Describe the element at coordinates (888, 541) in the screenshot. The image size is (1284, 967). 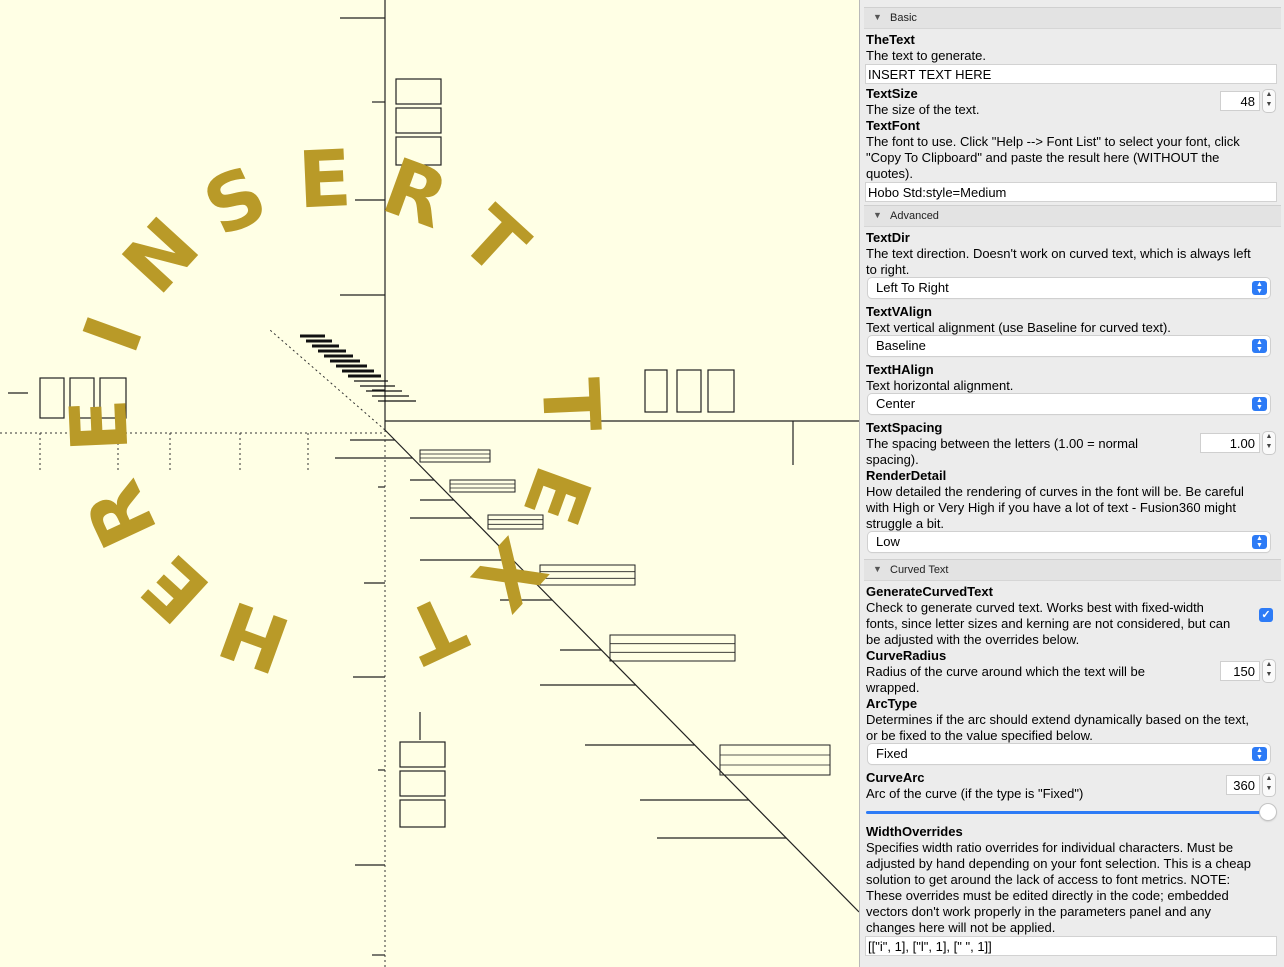
I see `renderdetail-select-value: Low` at that location.